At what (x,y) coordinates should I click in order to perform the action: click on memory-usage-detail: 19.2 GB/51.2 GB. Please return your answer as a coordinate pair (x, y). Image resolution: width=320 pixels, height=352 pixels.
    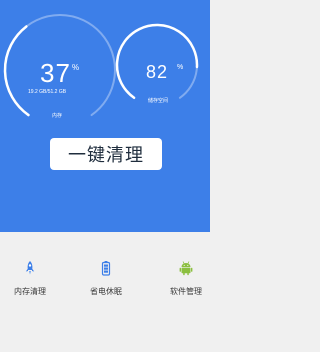
    Looking at the image, I should click on (47, 92).